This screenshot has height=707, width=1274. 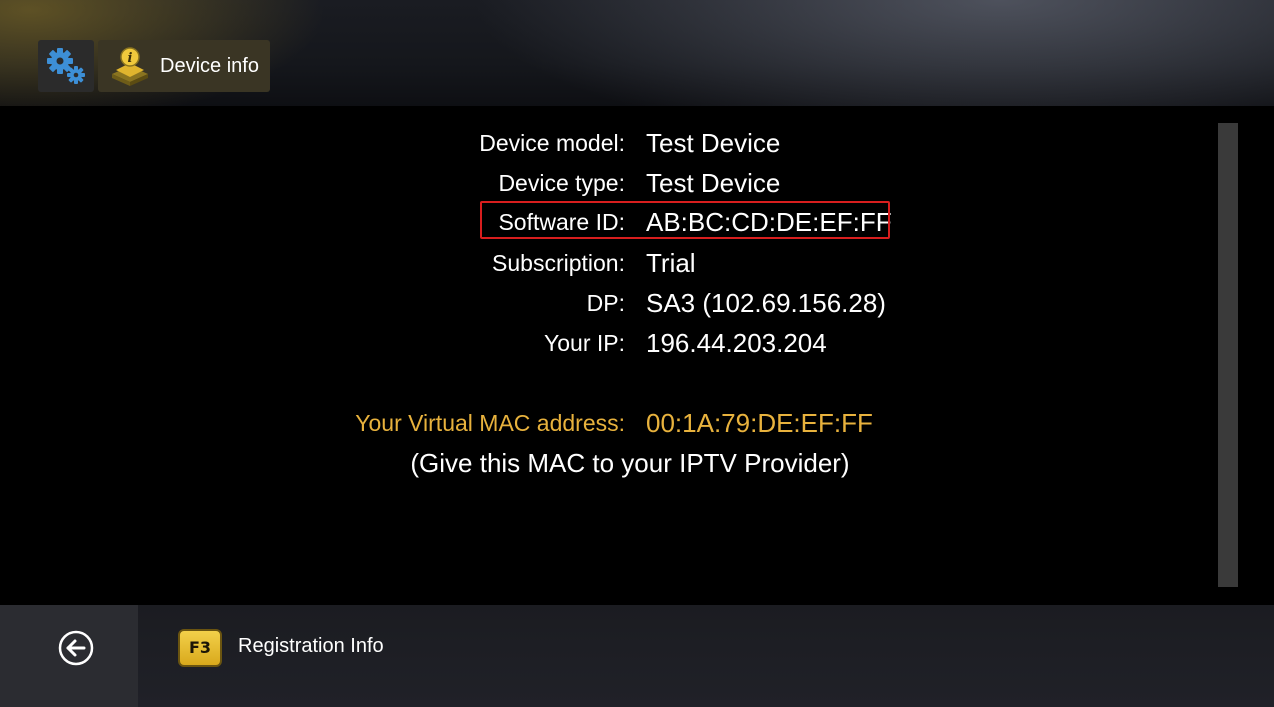 What do you see at coordinates (1228, 355) in the screenshot?
I see `scrollbar` at bounding box center [1228, 355].